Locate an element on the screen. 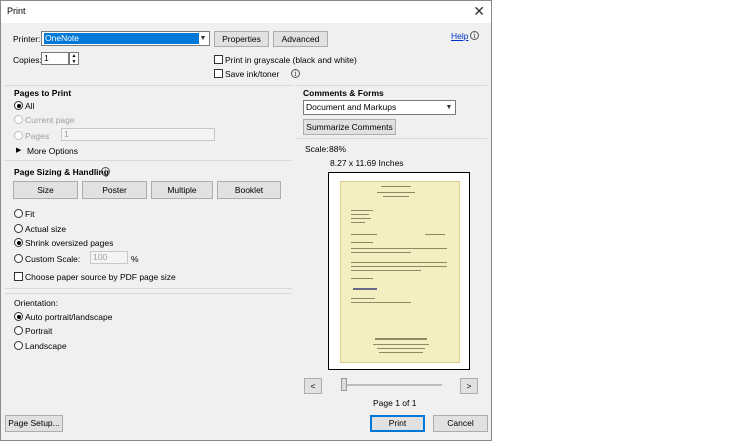 The image size is (750, 441). sizing-info-icon: i is located at coordinates (105, 171).